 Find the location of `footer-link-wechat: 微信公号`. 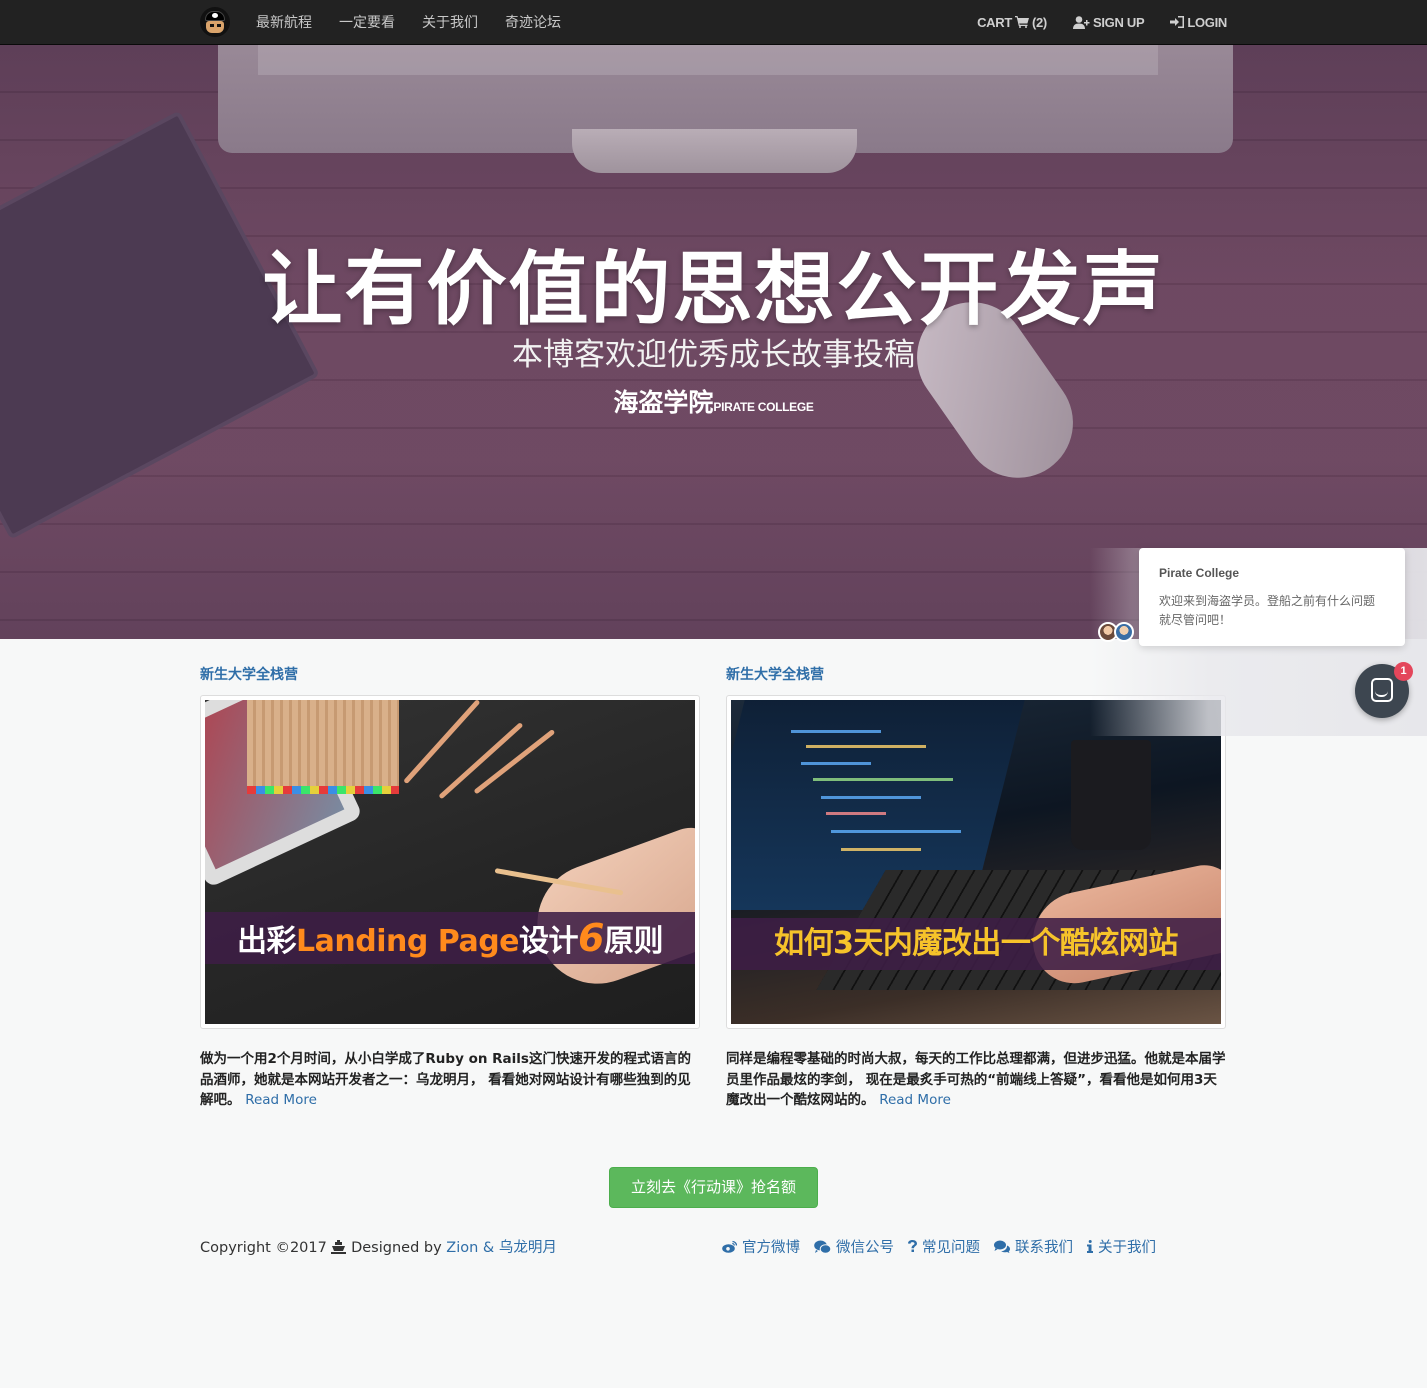

footer-link-wechat: 微信公号 is located at coordinates (854, 1246).